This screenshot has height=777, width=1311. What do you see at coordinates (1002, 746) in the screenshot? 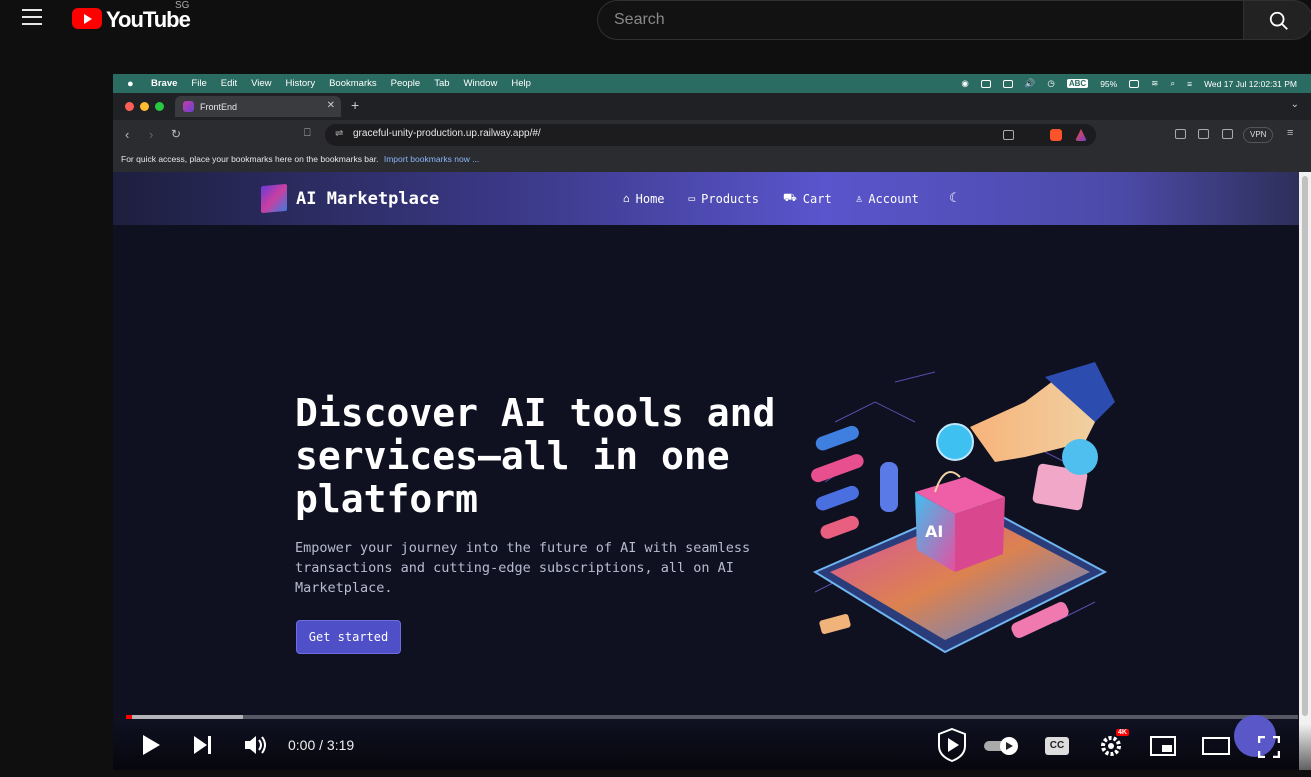
I see `autoplay-toggle-icon` at bounding box center [1002, 746].